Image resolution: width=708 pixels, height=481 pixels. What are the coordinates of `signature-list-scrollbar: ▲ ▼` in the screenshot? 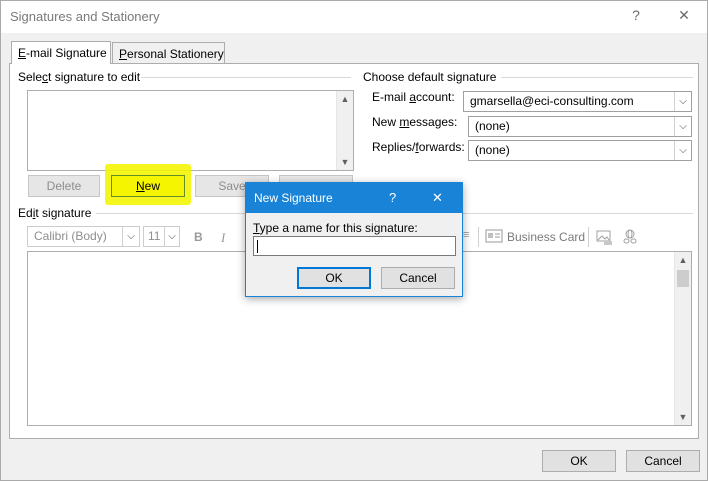 It's located at (344, 130).